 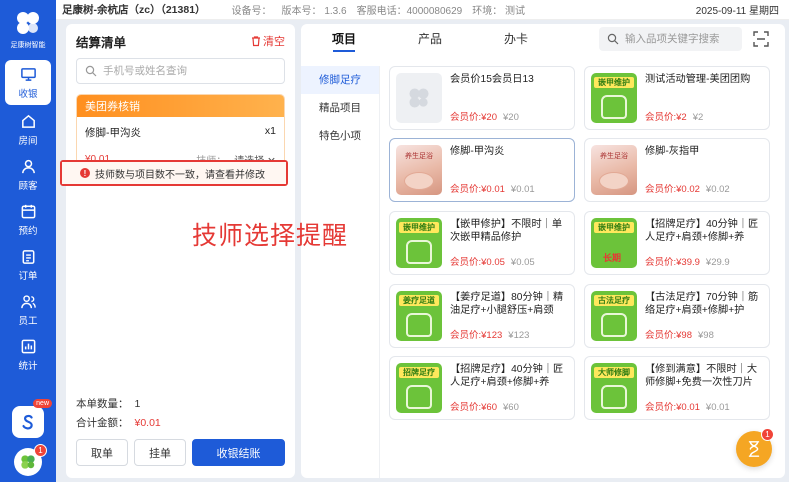 I want to click on group-icon, so click(x=28, y=301).